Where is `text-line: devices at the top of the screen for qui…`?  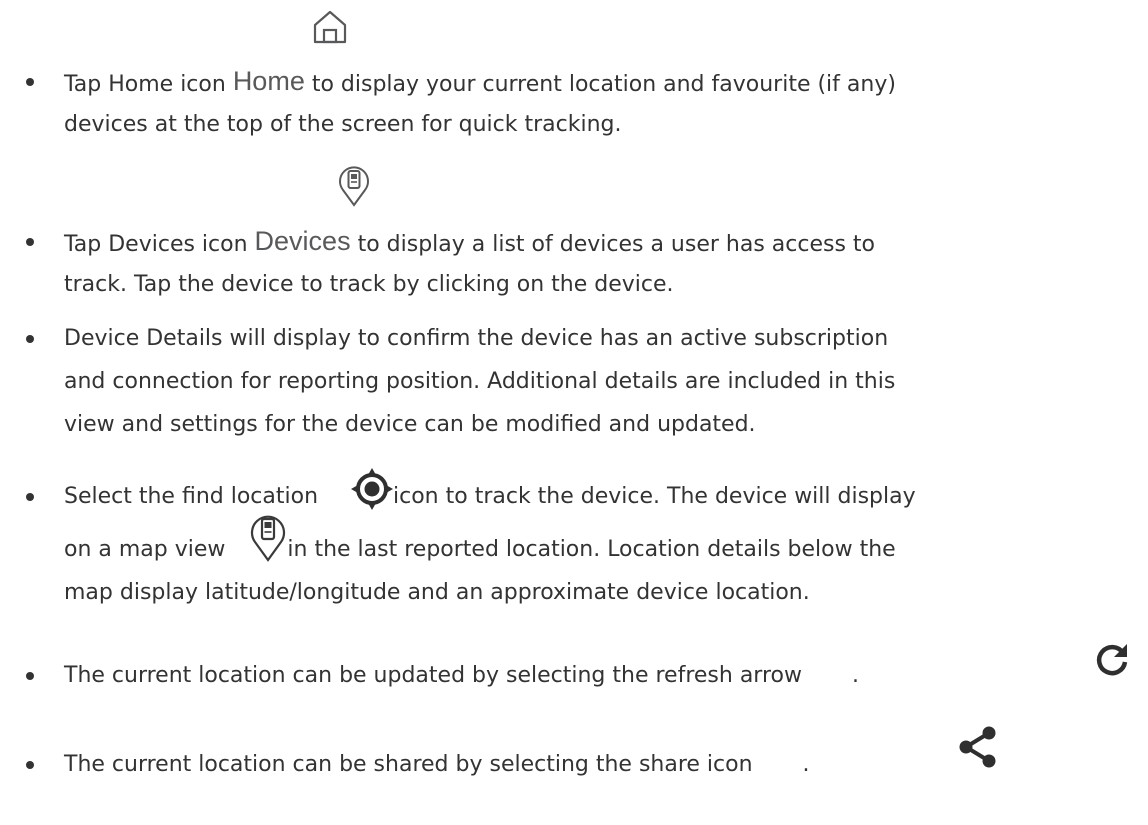
text-line: devices at the top of the screen for qui… is located at coordinates (343, 124).